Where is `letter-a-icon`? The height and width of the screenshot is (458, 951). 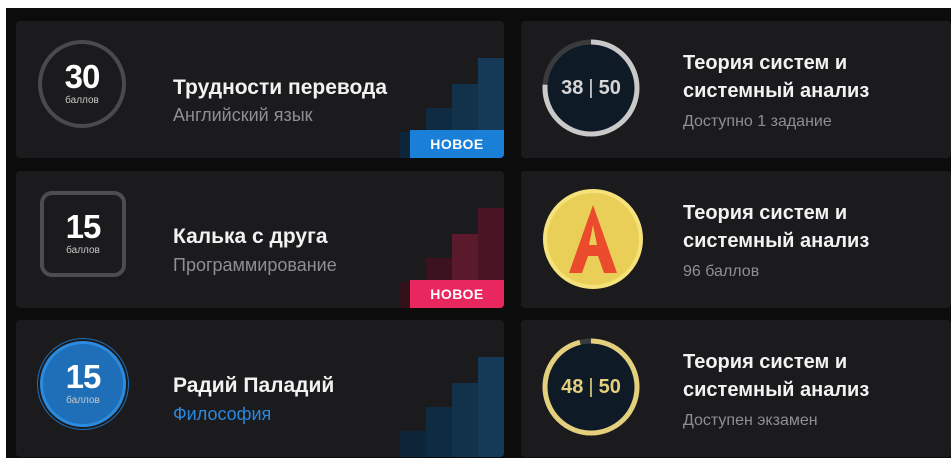
letter-a-icon is located at coordinates (593, 239).